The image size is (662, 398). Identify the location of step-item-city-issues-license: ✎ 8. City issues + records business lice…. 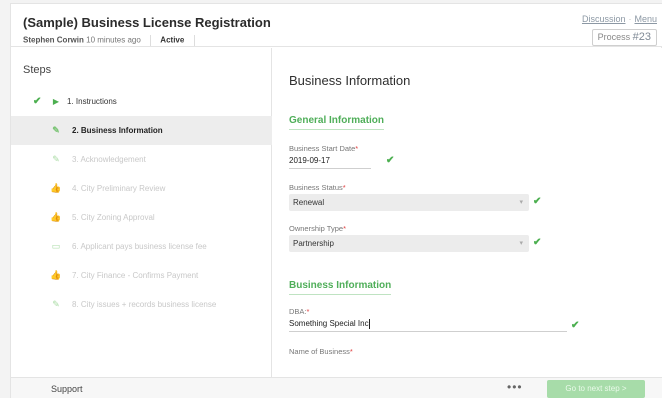
(141, 304).